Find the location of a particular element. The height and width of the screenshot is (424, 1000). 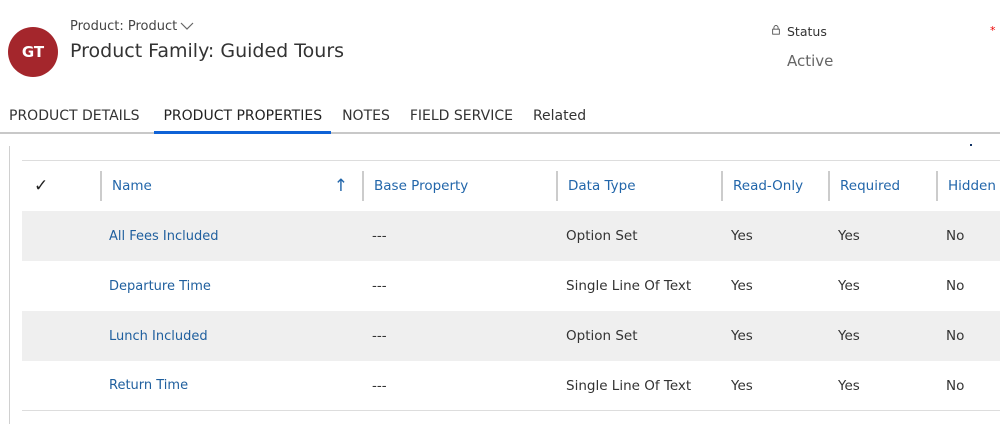

column-header-read-only: Read-Only is located at coordinates (774, 186).